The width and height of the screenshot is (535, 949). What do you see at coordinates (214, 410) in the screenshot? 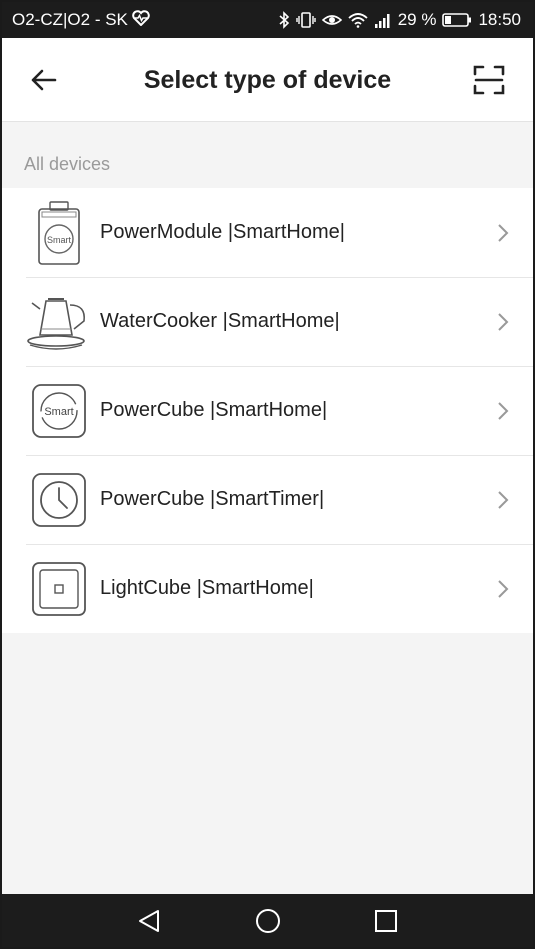
I see `device-label: PowerCube |SmartHome|` at bounding box center [214, 410].